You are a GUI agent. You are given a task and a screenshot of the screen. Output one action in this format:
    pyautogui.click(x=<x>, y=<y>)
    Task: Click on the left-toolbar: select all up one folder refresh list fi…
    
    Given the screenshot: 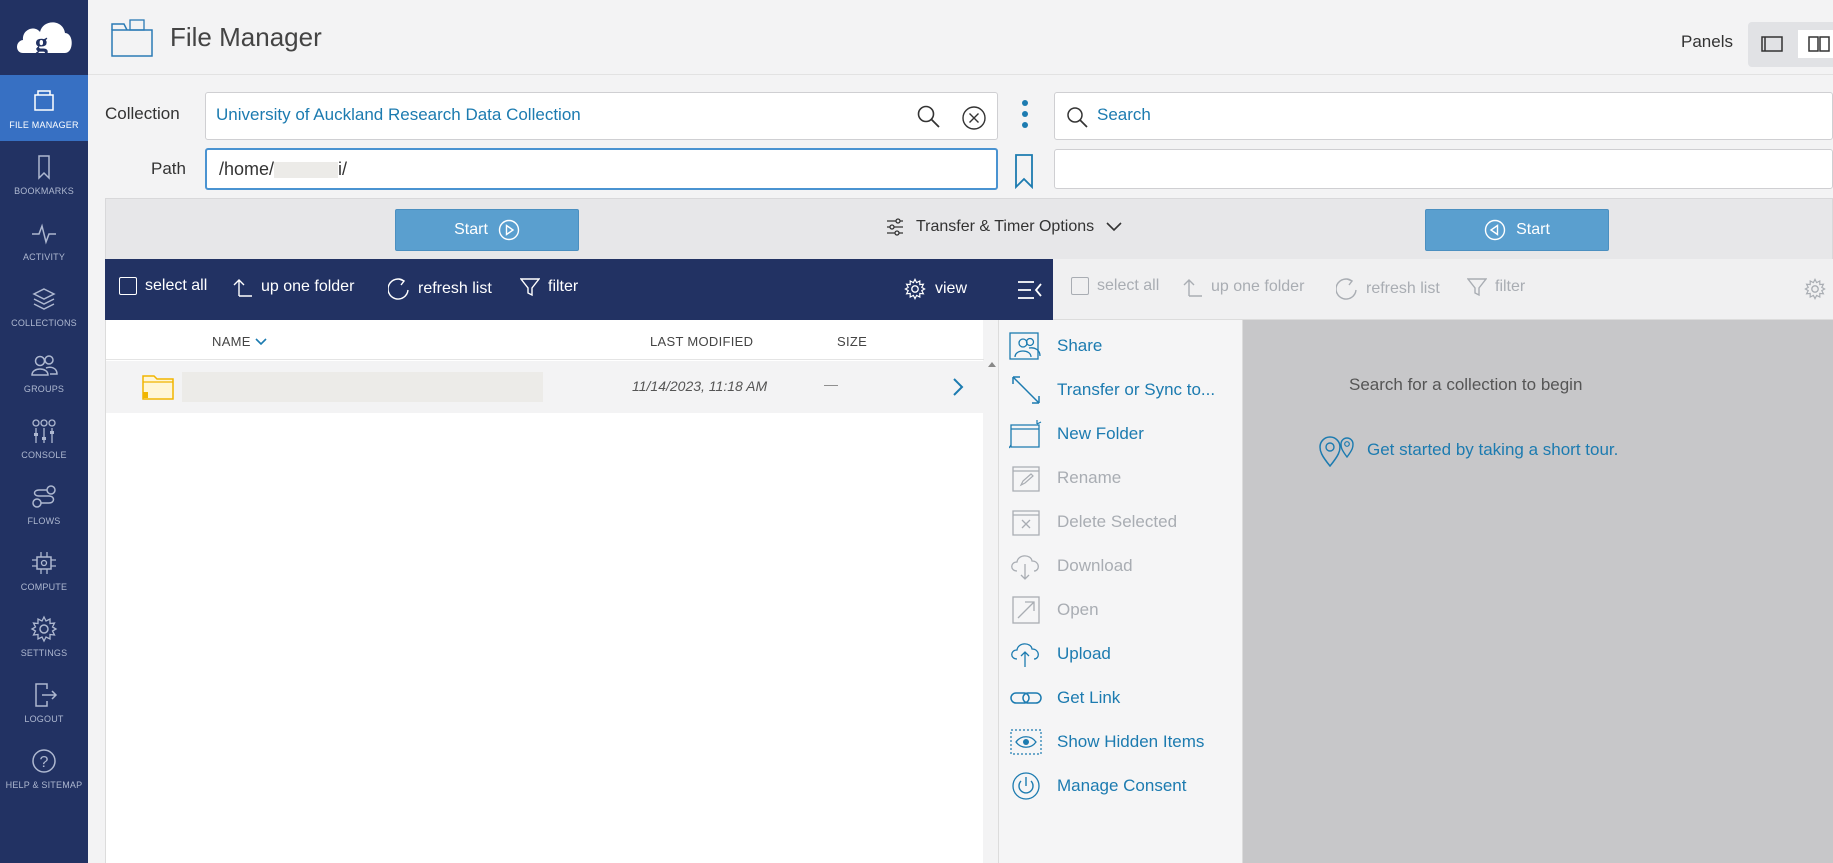 What is the action you would take?
    pyautogui.click(x=579, y=289)
    